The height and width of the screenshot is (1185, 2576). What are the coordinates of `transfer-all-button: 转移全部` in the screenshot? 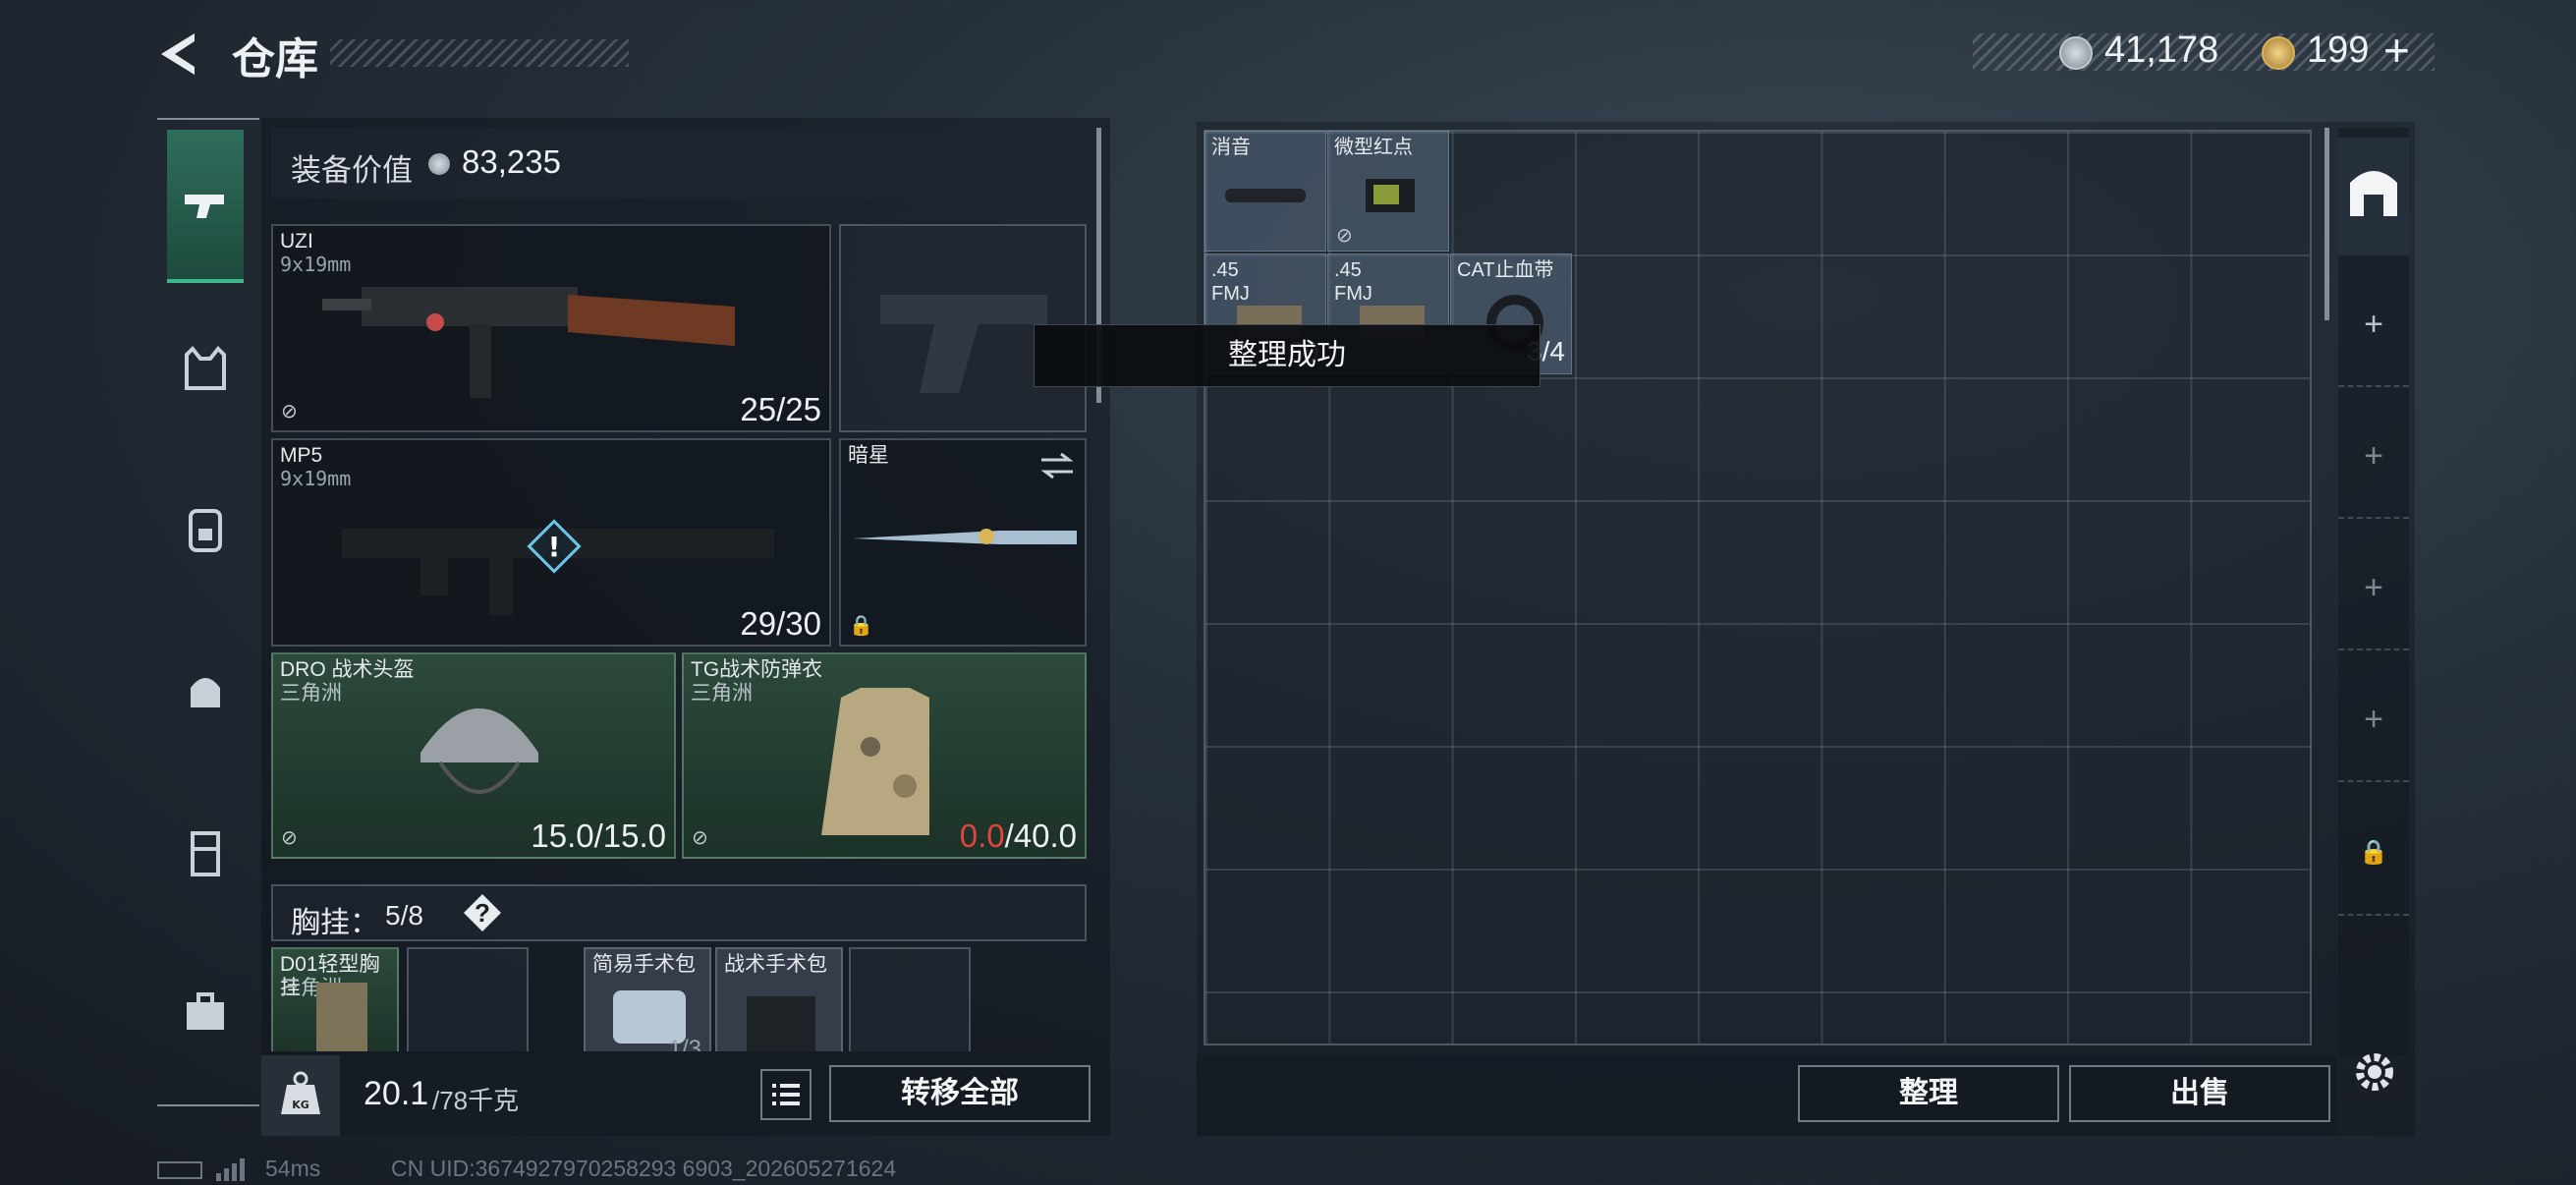 It's located at (960, 1093).